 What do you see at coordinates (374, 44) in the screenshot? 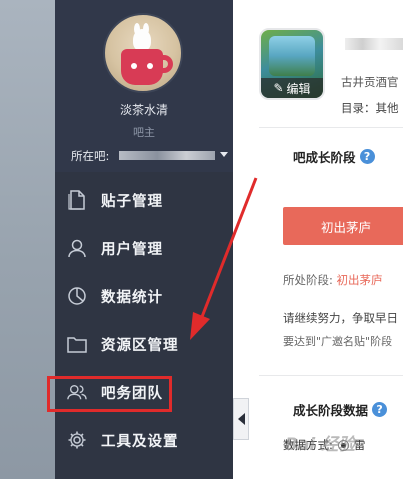
I see `forum-name-blurred` at bounding box center [374, 44].